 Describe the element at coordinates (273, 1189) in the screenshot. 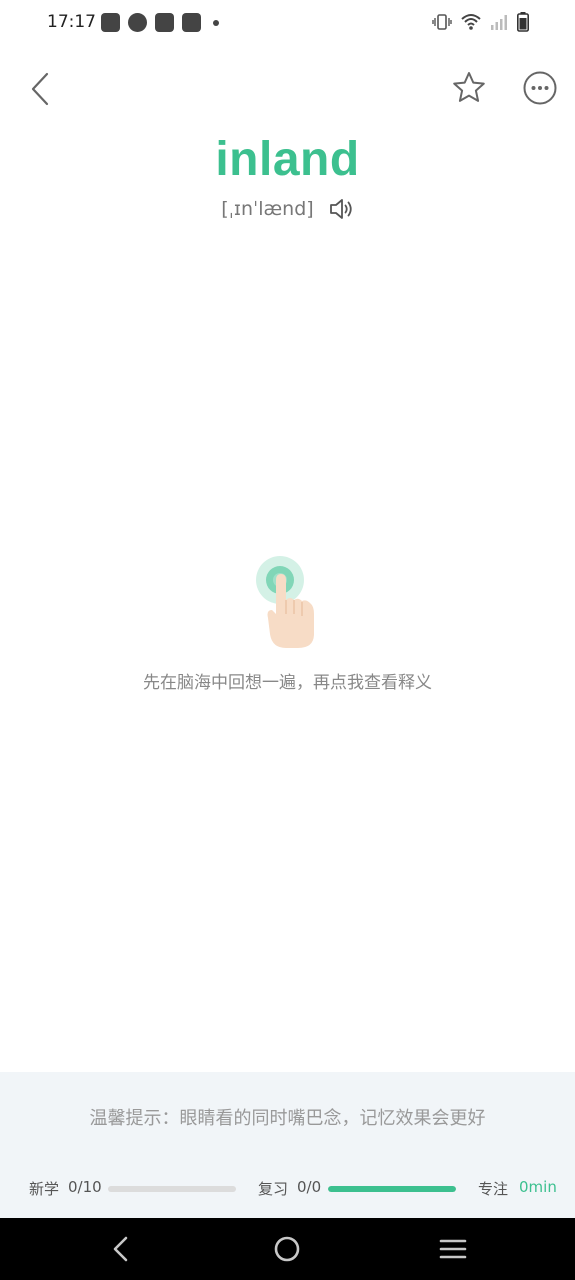

I see `review-label: 复习` at that location.